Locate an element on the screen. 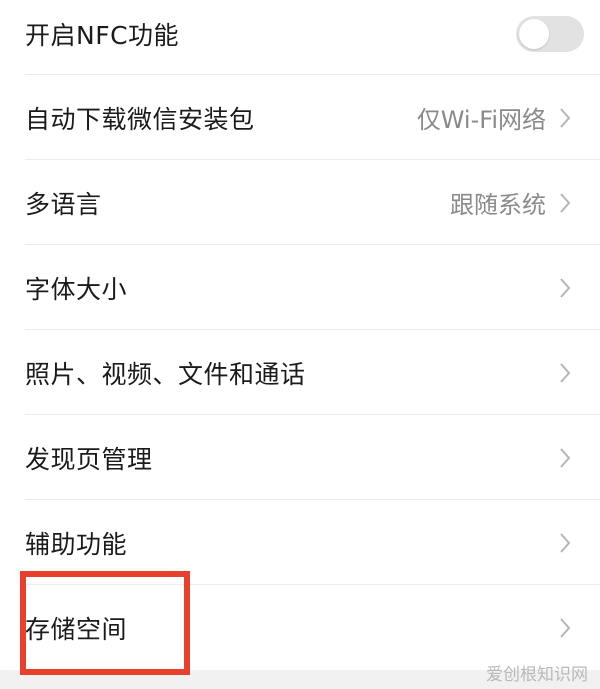 This screenshot has width=600, height=689. settings-row-value: 仅Wi-Fi网络 is located at coordinates (481, 120).